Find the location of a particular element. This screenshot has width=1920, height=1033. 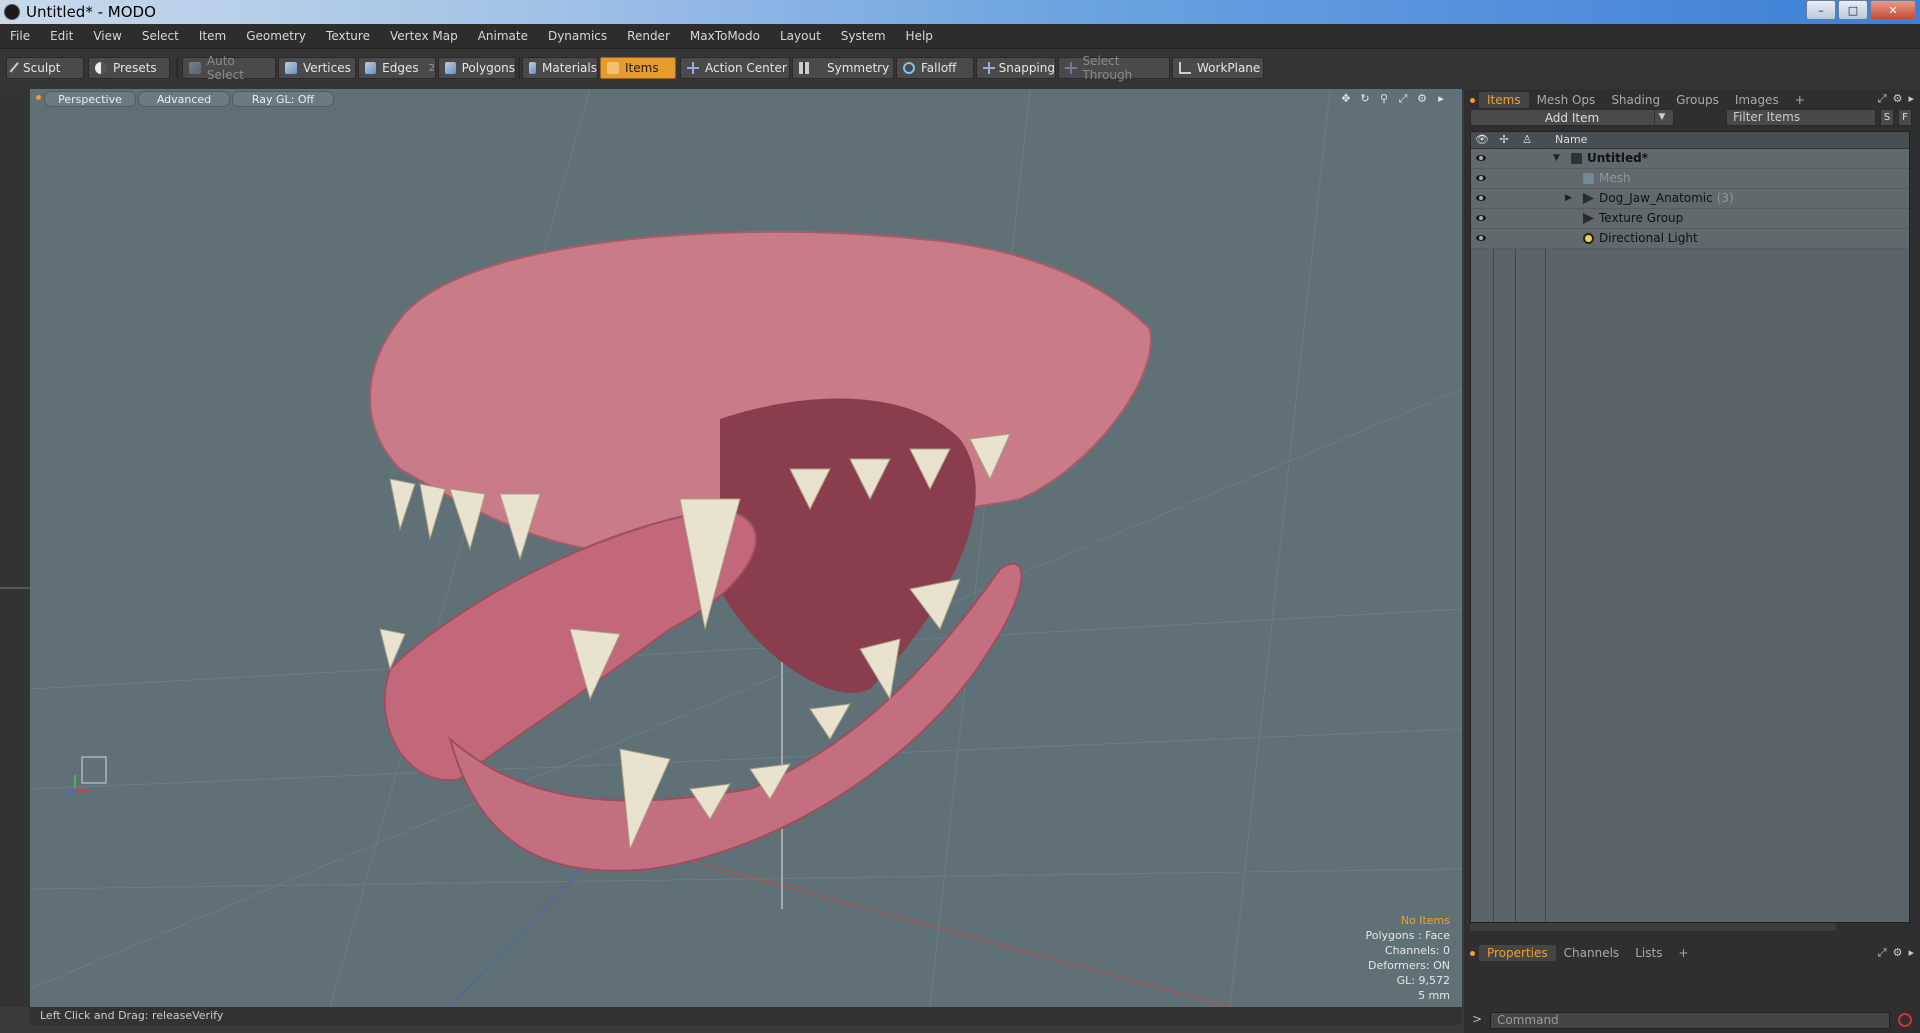

group-icon is located at coordinates (1588, 198).